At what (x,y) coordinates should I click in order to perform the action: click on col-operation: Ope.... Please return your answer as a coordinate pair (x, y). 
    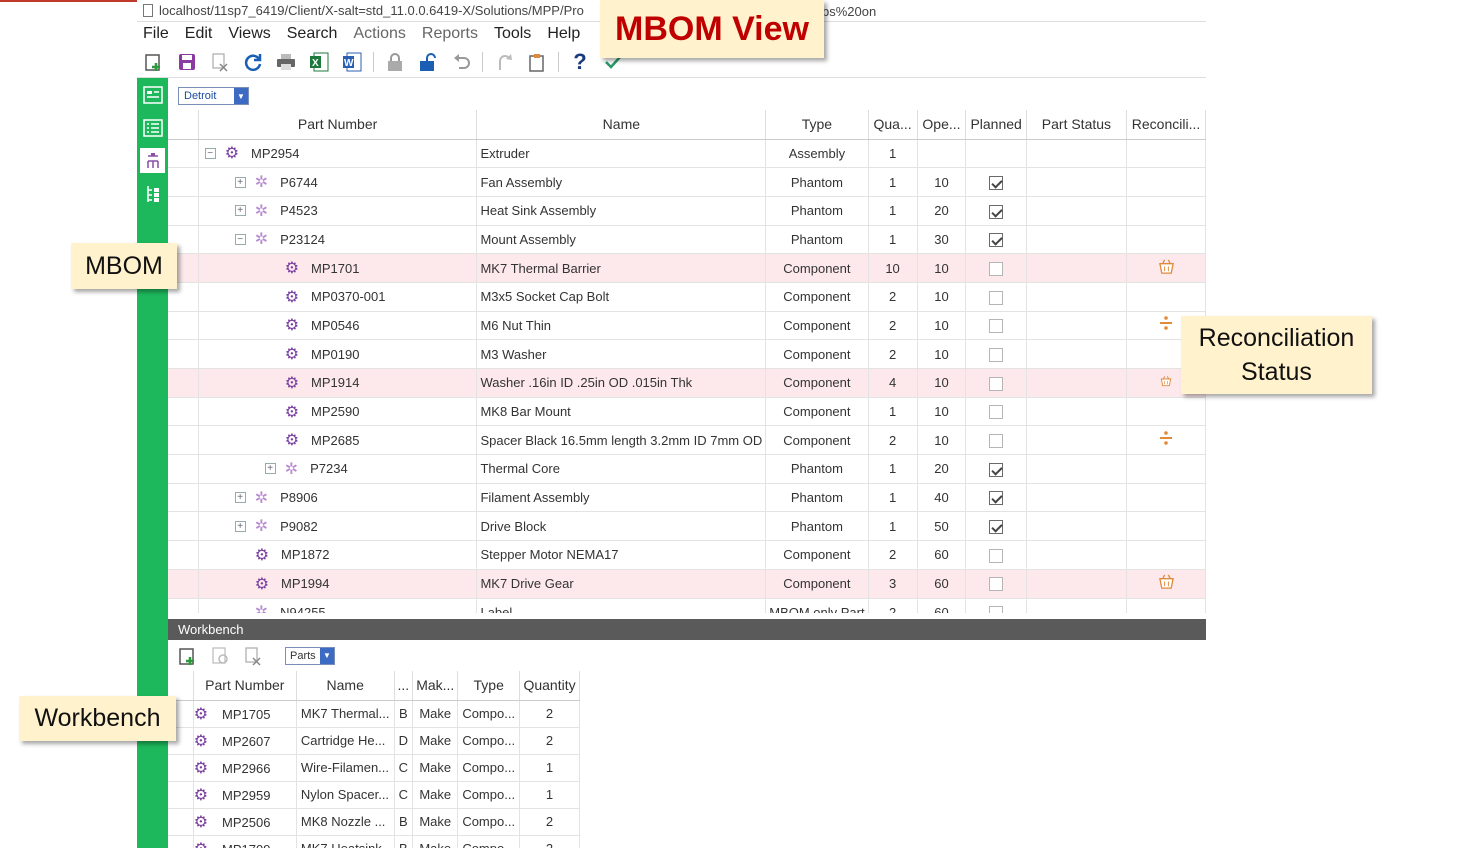
    Looking at the image, I should click on (942, 125).